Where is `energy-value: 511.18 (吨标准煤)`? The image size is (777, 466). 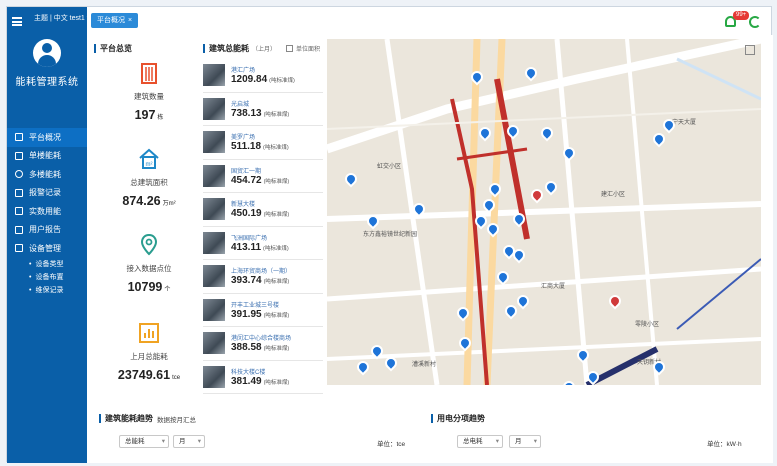
energy-value: 511.18 (吨标准煤) is located at coordinates (260, 147).